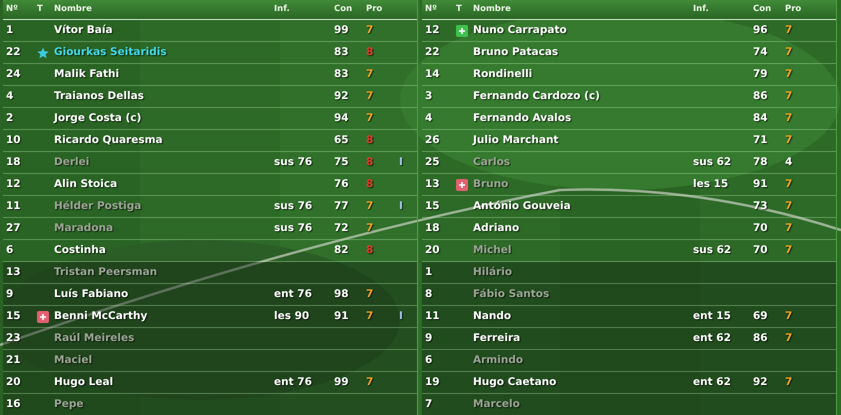  What do you see at coordinates (629, 185) in the screenshot?
I see `table-row: 13 Bruno les 15 91 7` at bounding box center [629, 185].